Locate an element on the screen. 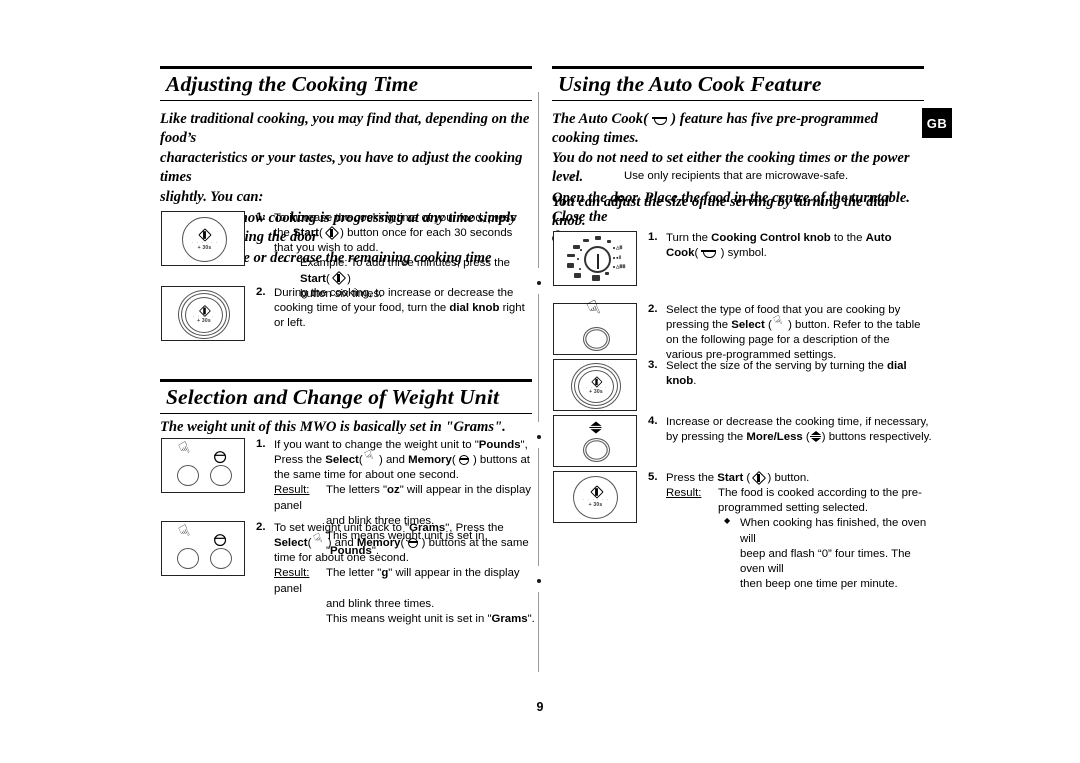 The height and width of the screenshot is (763, 1080). dial-button-label: + 30s is located at coordinates (596, 392).